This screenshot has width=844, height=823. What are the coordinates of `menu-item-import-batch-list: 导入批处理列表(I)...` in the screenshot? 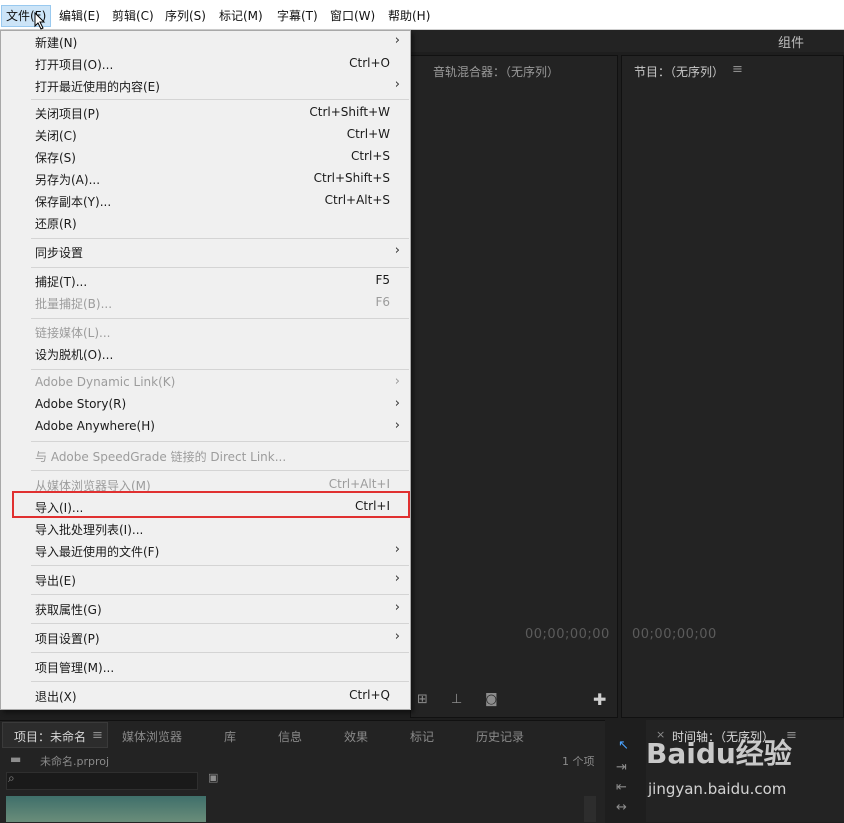 It's located at (205, 529).